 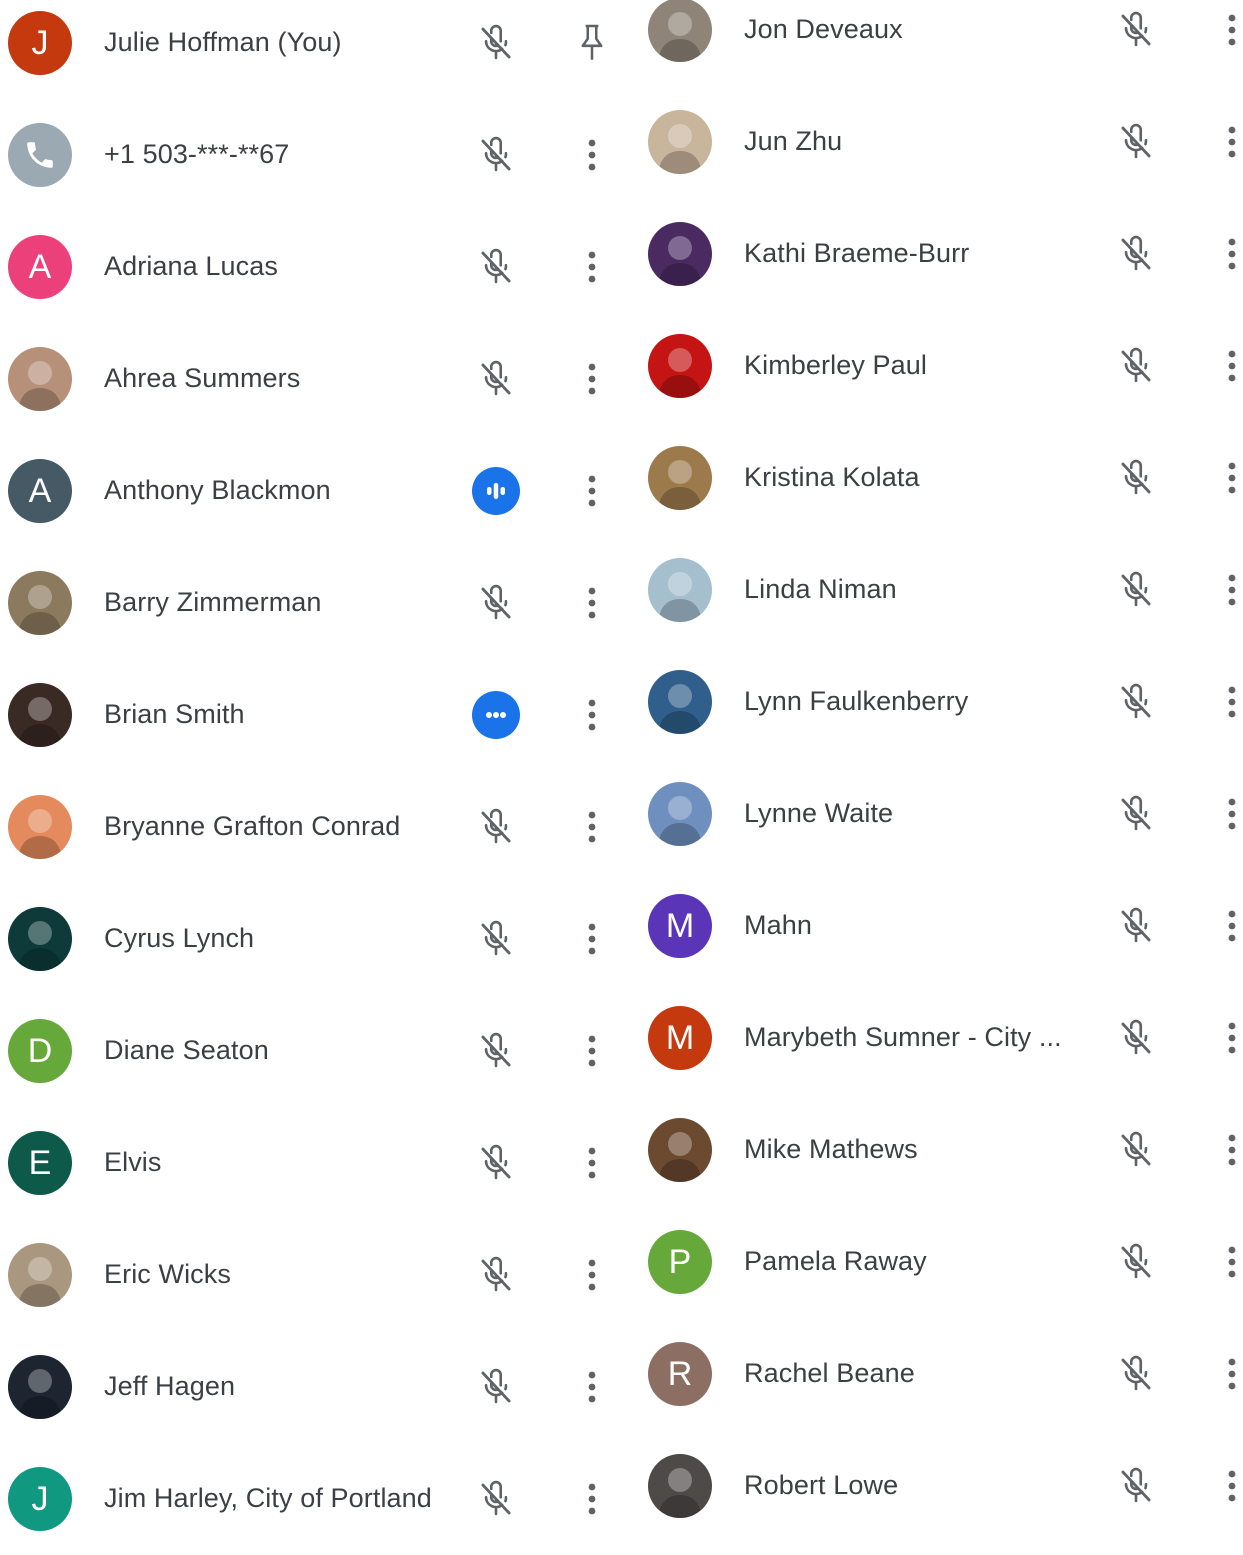 What do you see at coordinates (310, 1387) in the screenshot?
I see `participant-row-jeff-hagen: Jeff Hagen` at bounding box center [310, 1387].